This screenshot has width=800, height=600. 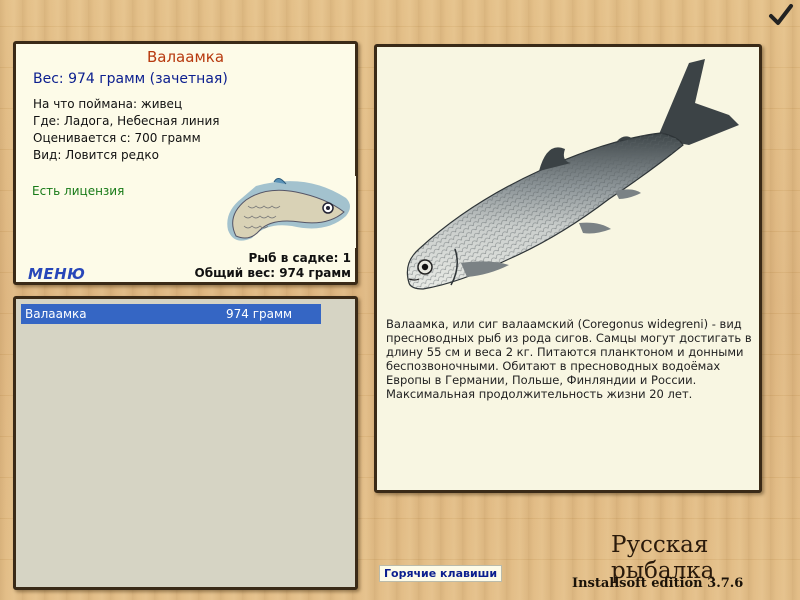 What do you see at coordinates (286, 212) in the screenshot?
I see `fish-emblem-icon` at bounding box center [286, 212].